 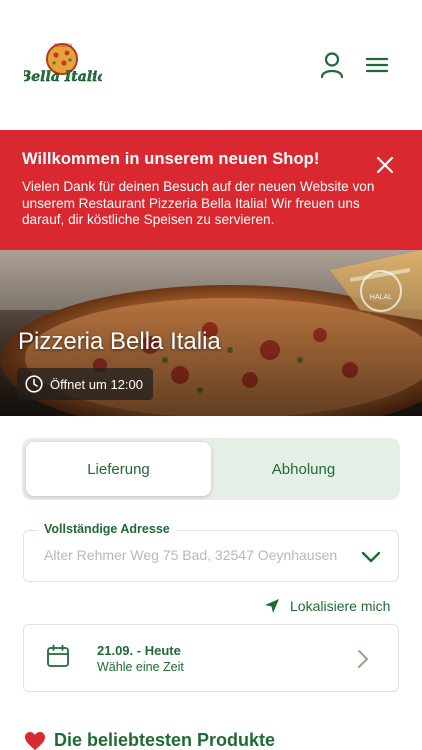 I want to click on account-button, so click(x=332, y=65).